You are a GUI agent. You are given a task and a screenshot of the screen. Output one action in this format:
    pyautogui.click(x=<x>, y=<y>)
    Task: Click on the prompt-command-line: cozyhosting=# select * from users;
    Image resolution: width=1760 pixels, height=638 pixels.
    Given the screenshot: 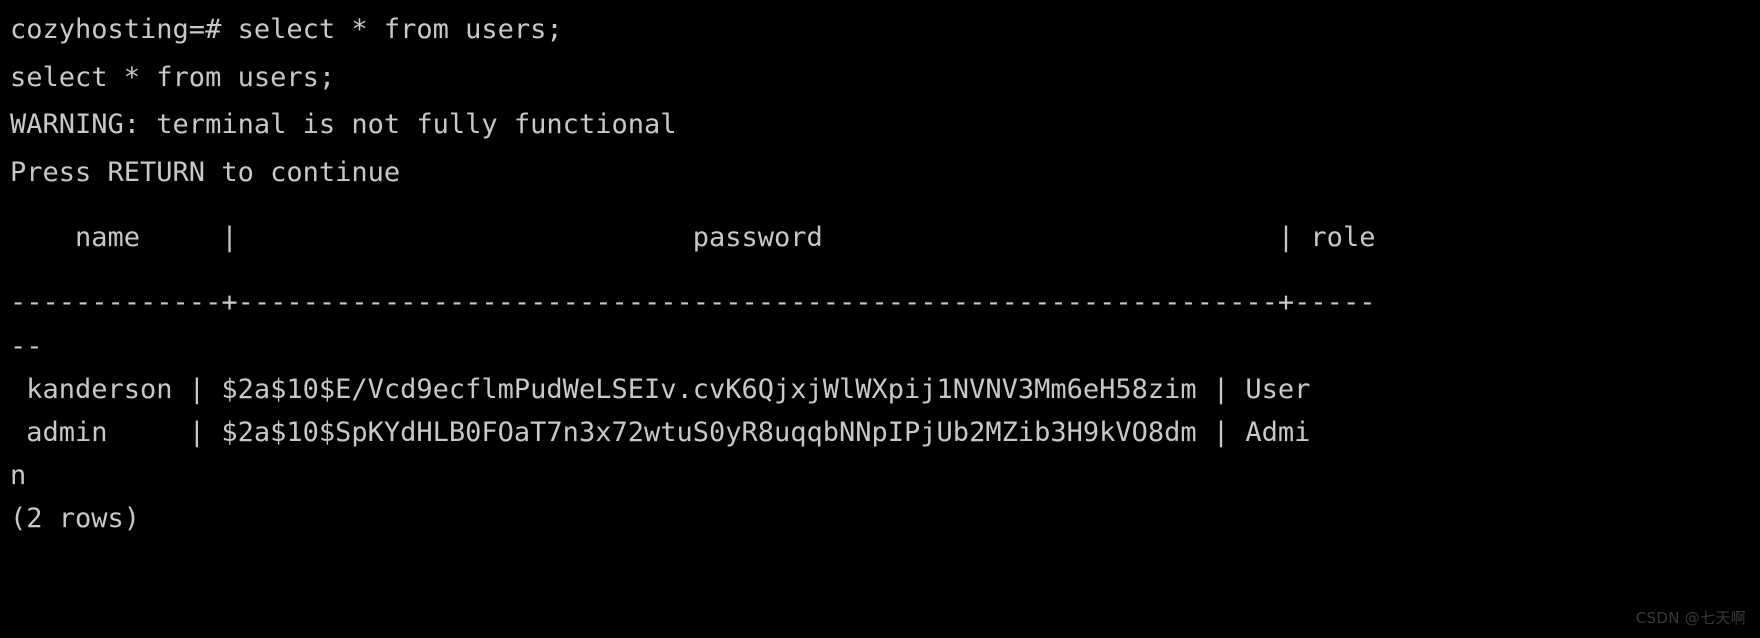 What is the action you would take?
    pyautogui.click(x=286, y=29)
    